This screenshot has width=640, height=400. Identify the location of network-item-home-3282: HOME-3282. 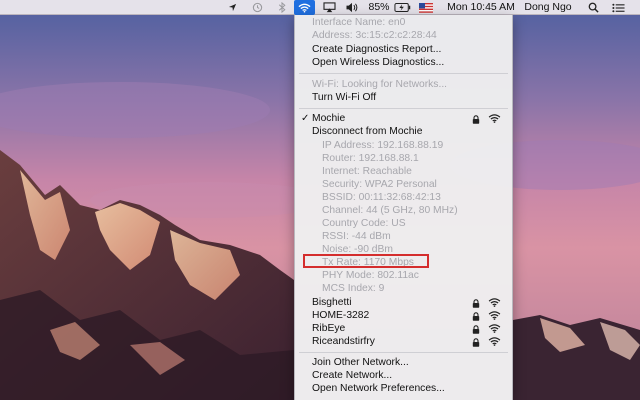
(403, 315).